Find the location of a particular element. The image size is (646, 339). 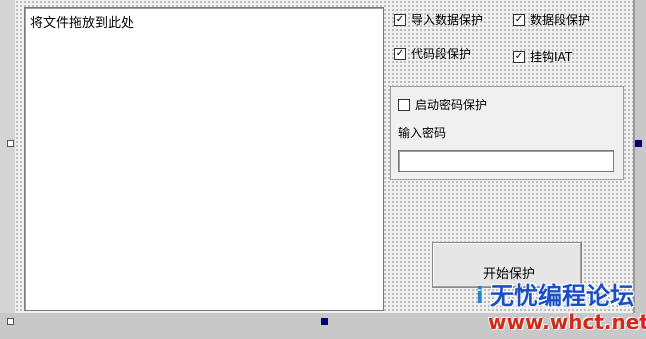

resize-handle-right is located at coordinates (638, 143).